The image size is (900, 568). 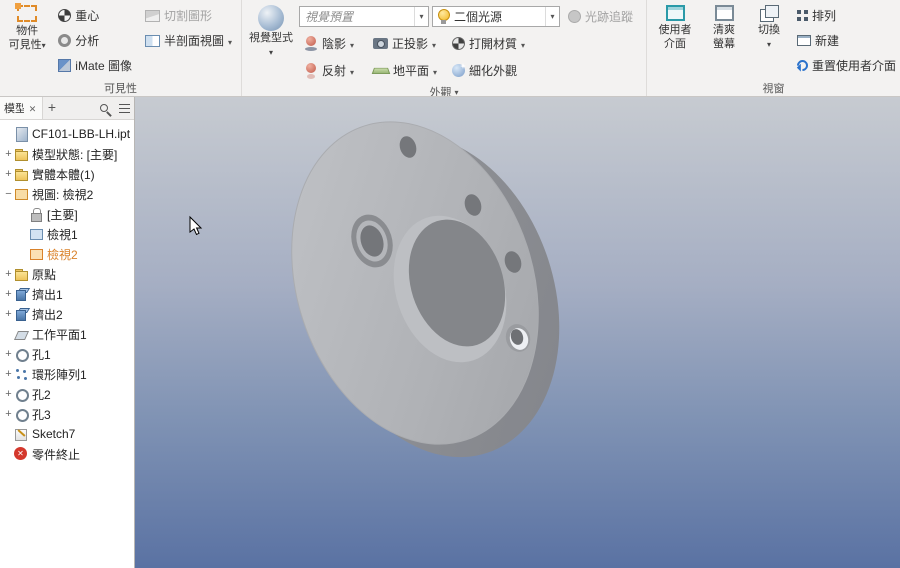 What do you see at coordinates (329, 17) in the screenshot?
I see `visual-preset-value: 視覺預置` at bounding box center [329, 17].